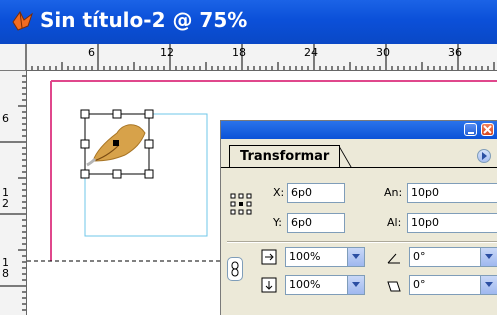 The height and width of the screenshot is (315, 497). I want to click on shear-icon, so click(394, 286).